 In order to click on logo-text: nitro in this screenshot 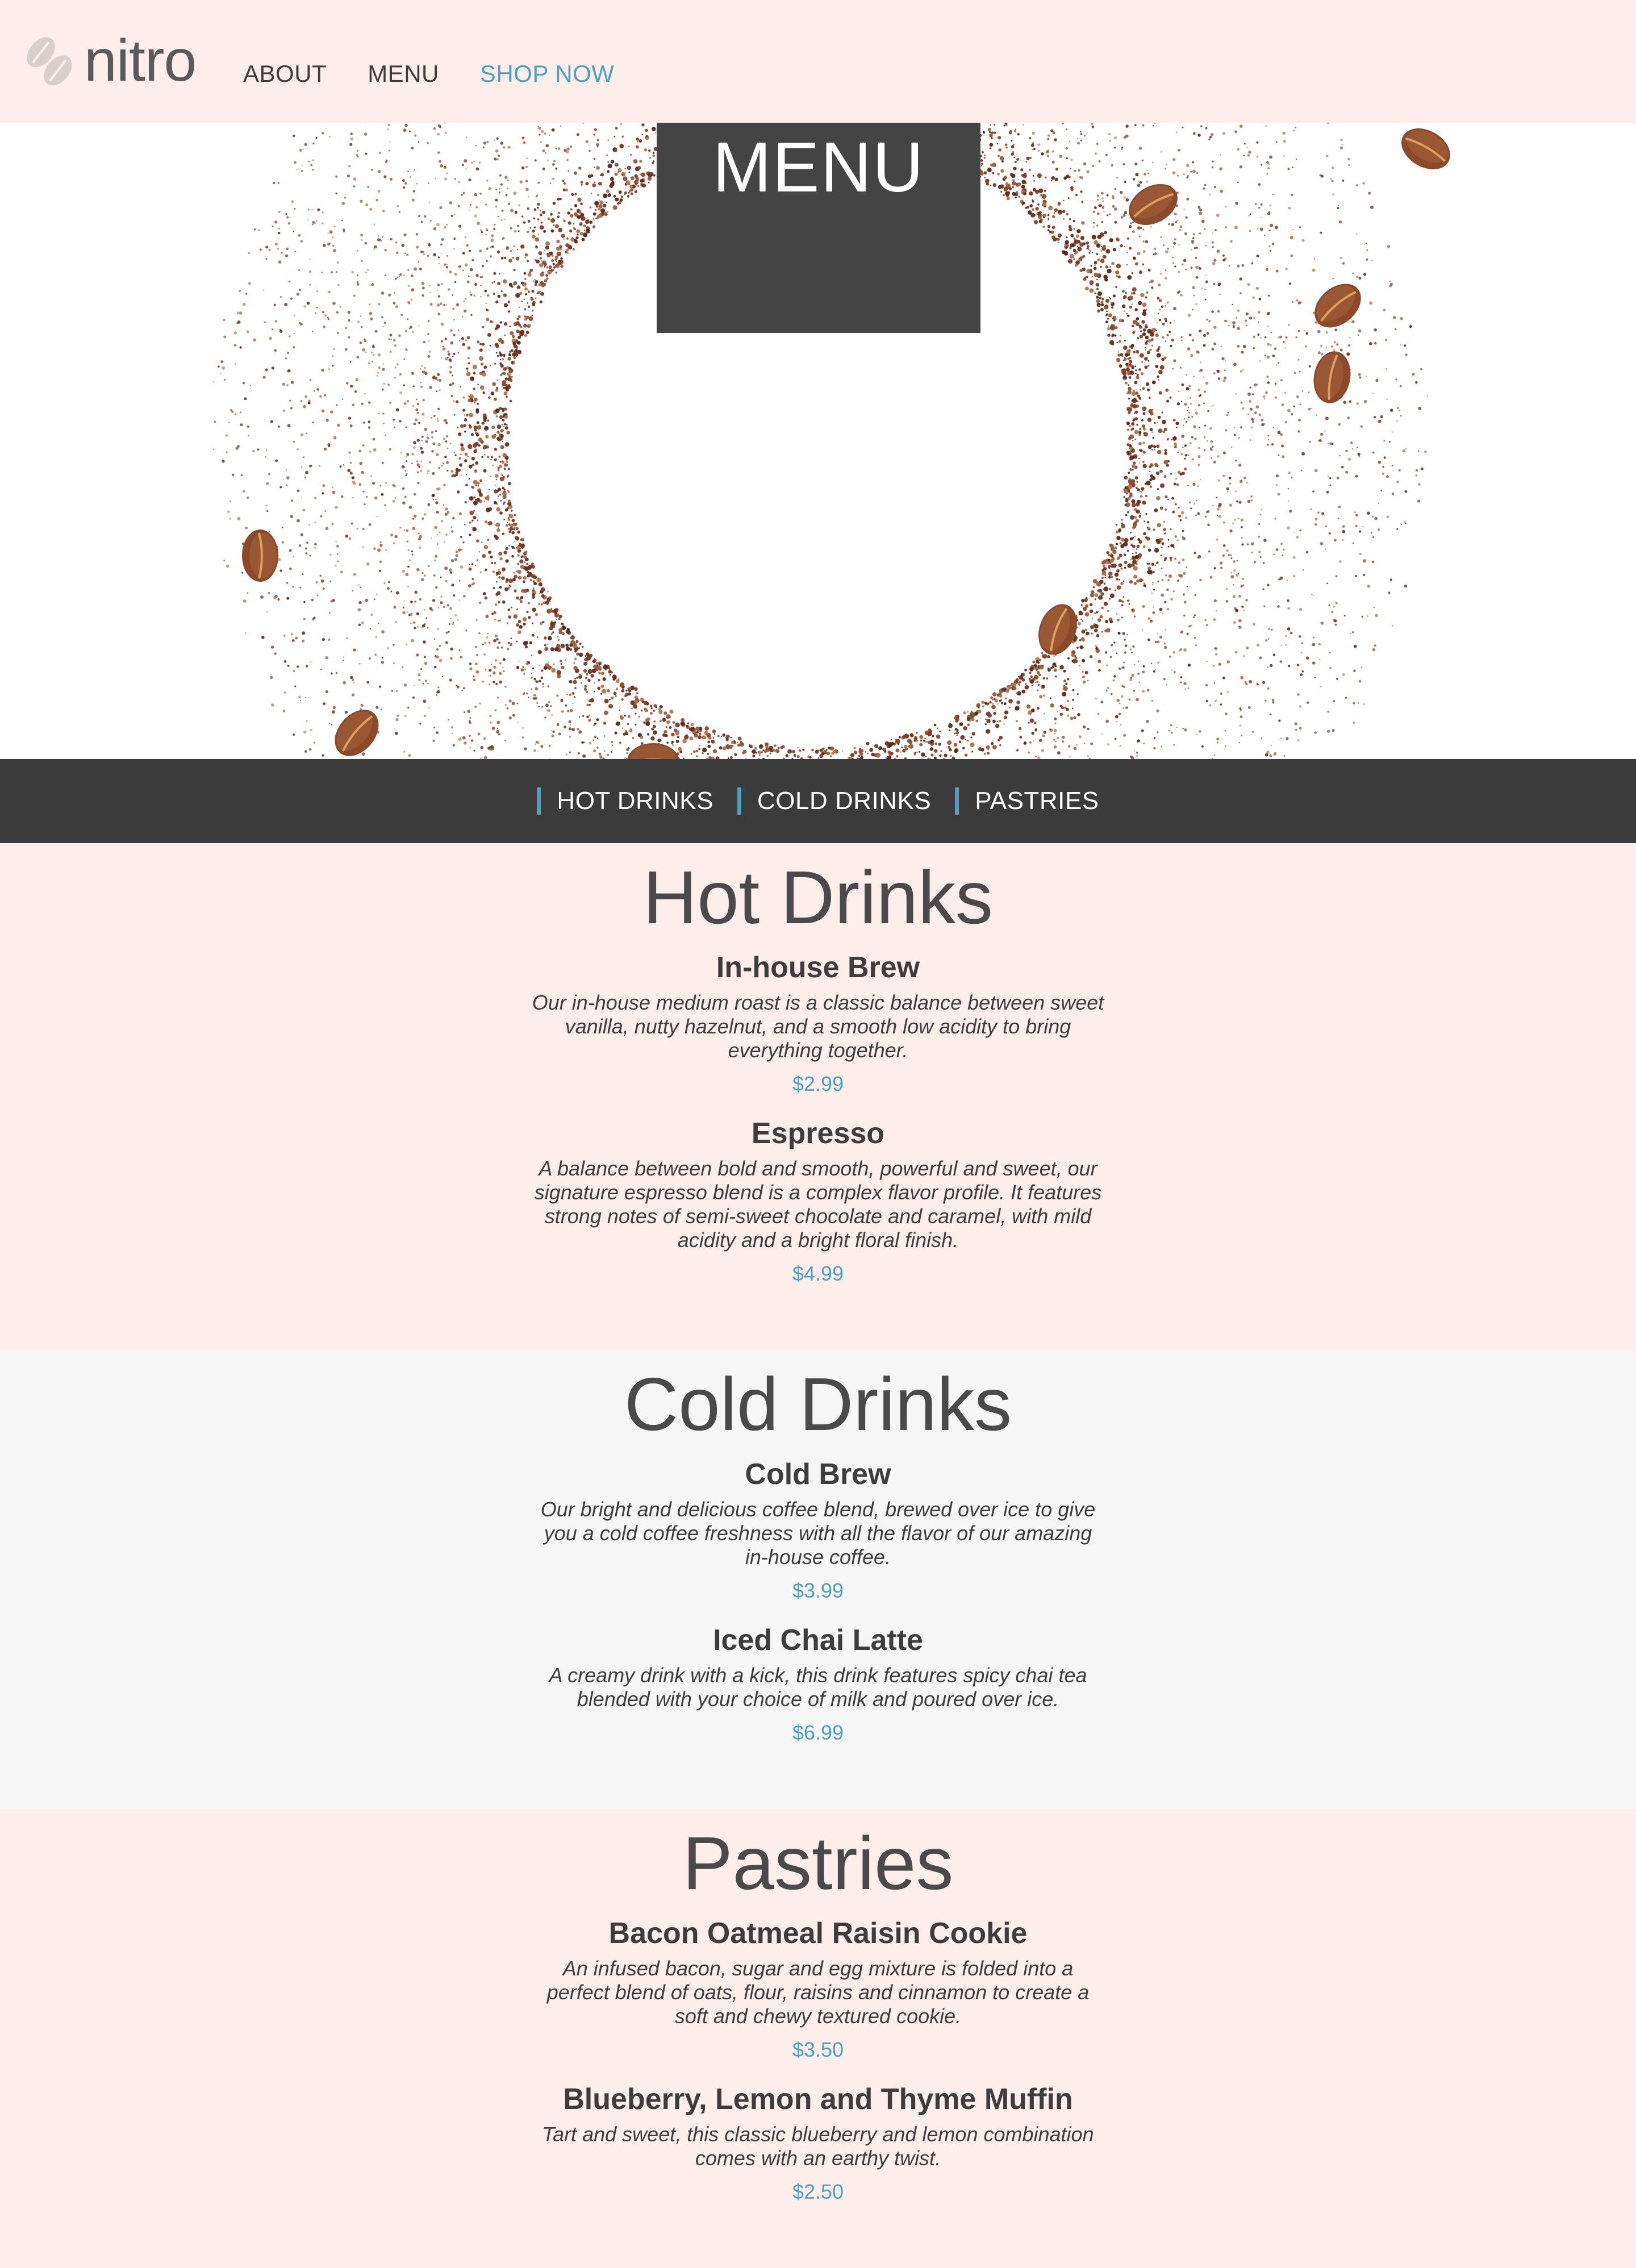, I will do `click(140, 61)`.